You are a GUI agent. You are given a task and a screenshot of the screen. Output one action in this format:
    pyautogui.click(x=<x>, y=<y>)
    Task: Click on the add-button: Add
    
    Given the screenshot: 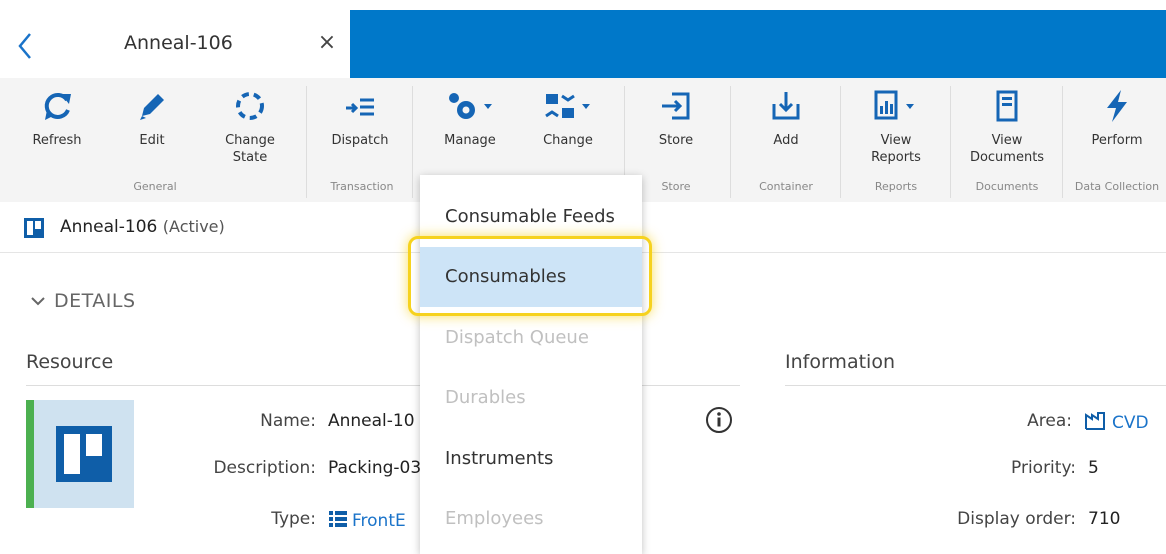 What is the action you would take?
    pyautogui.click(x=786, y=117)
    